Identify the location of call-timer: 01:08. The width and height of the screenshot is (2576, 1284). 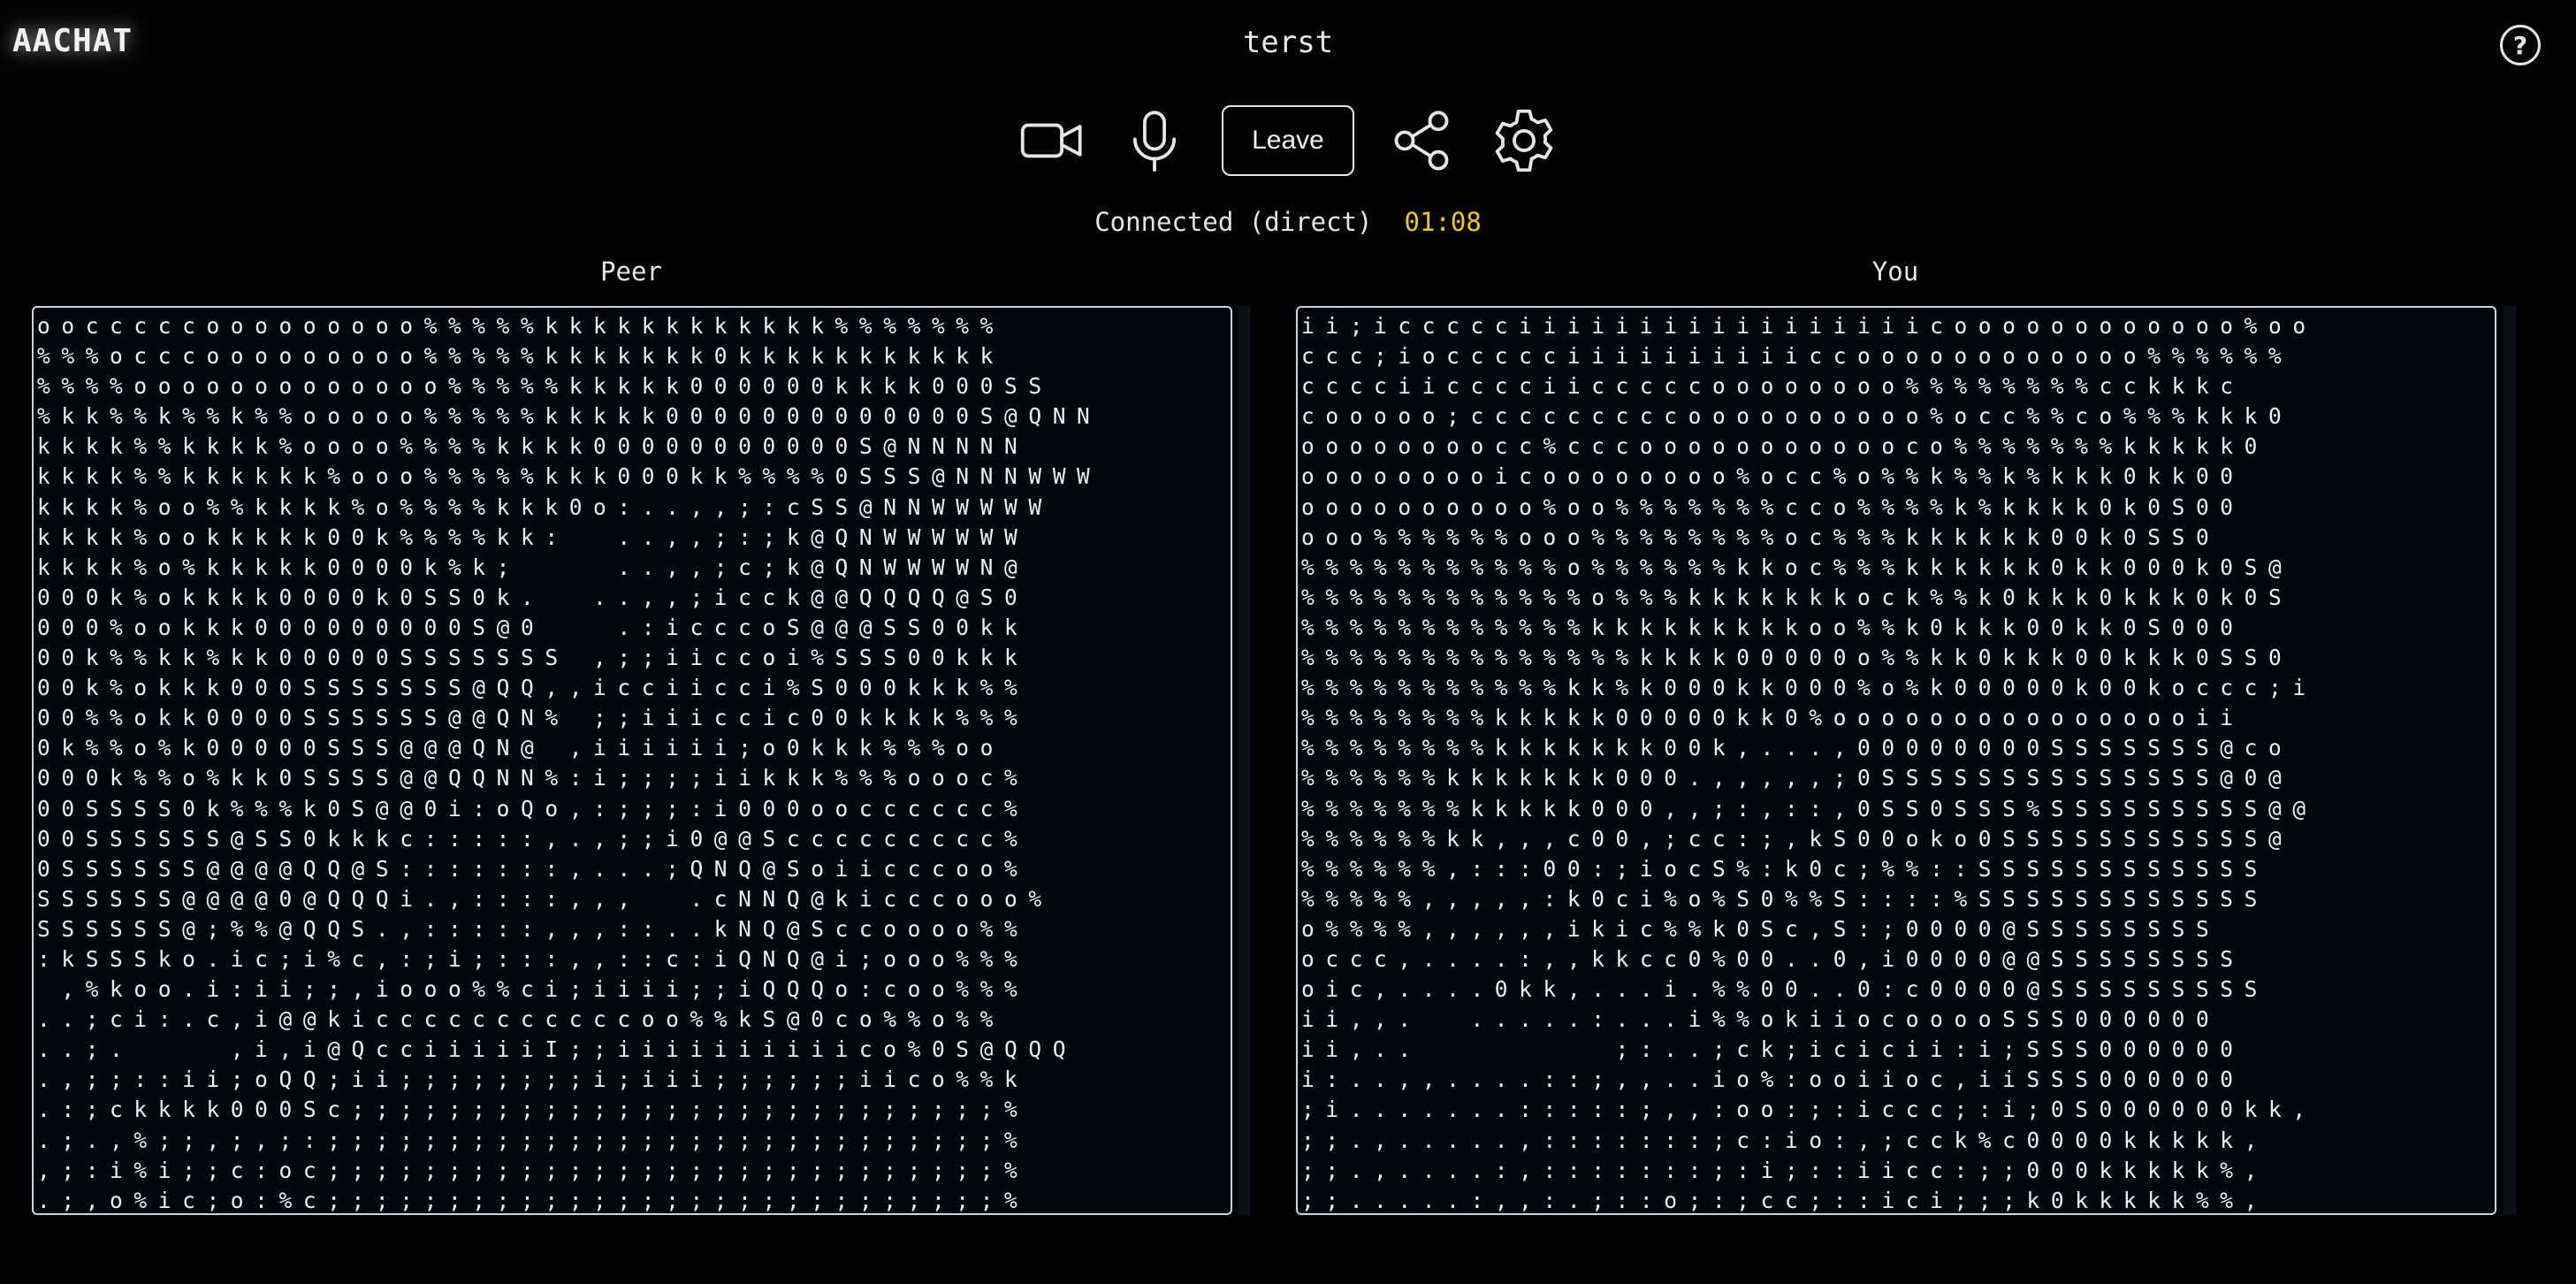
(1443, 222).